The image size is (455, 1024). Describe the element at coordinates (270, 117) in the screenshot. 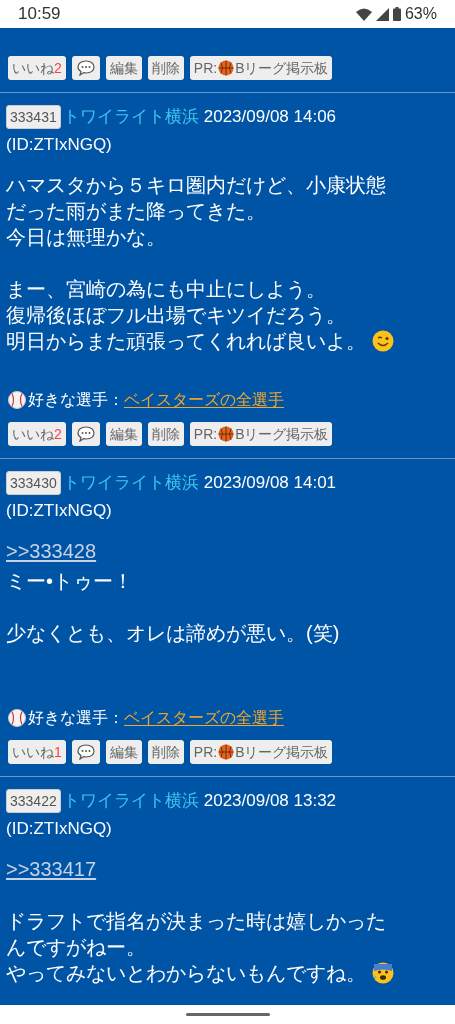

I see `post-date: 2023/09/08 14:06` at that location.